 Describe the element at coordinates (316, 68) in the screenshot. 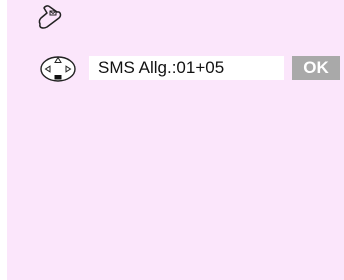

I see `ok-button: OK` at that location.